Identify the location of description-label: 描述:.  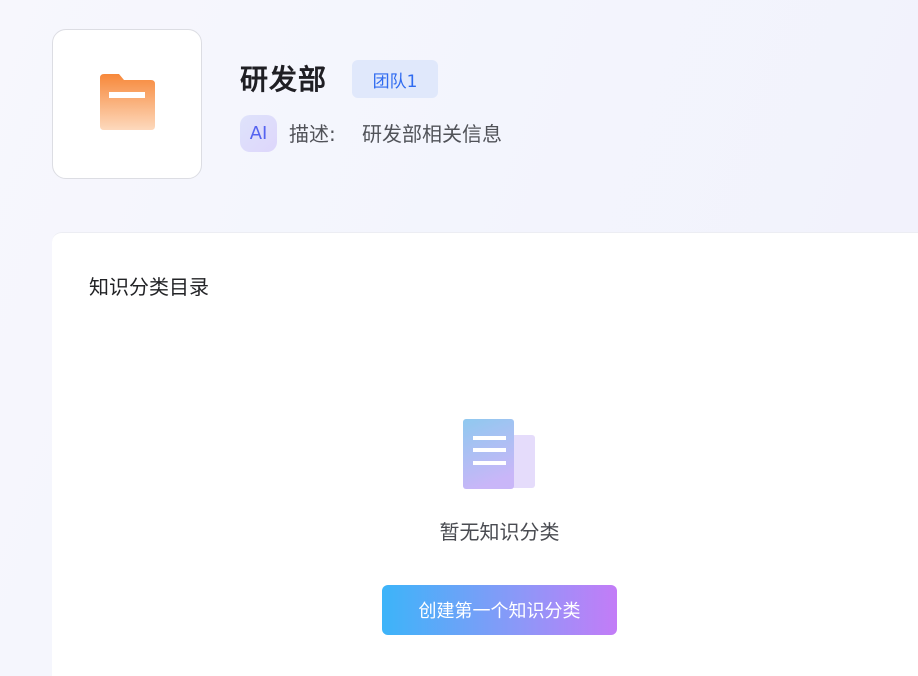
(312, 134).